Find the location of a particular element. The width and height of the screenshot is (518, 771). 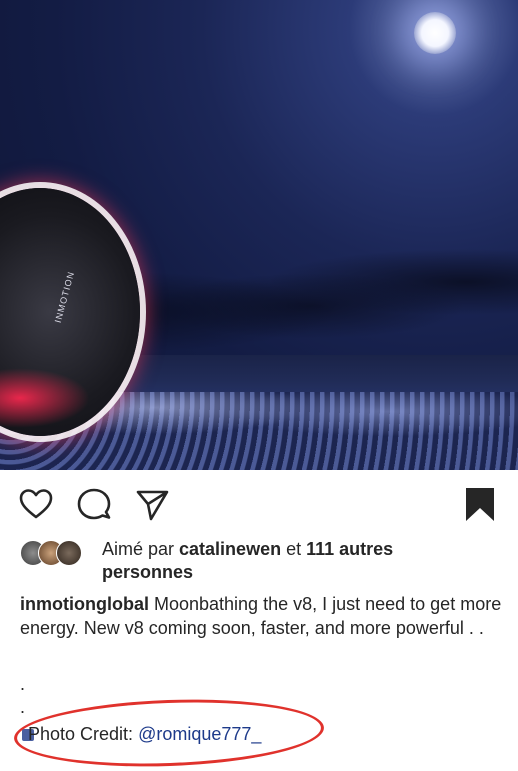

bookmark-icon is located at coordinates (480, 504).